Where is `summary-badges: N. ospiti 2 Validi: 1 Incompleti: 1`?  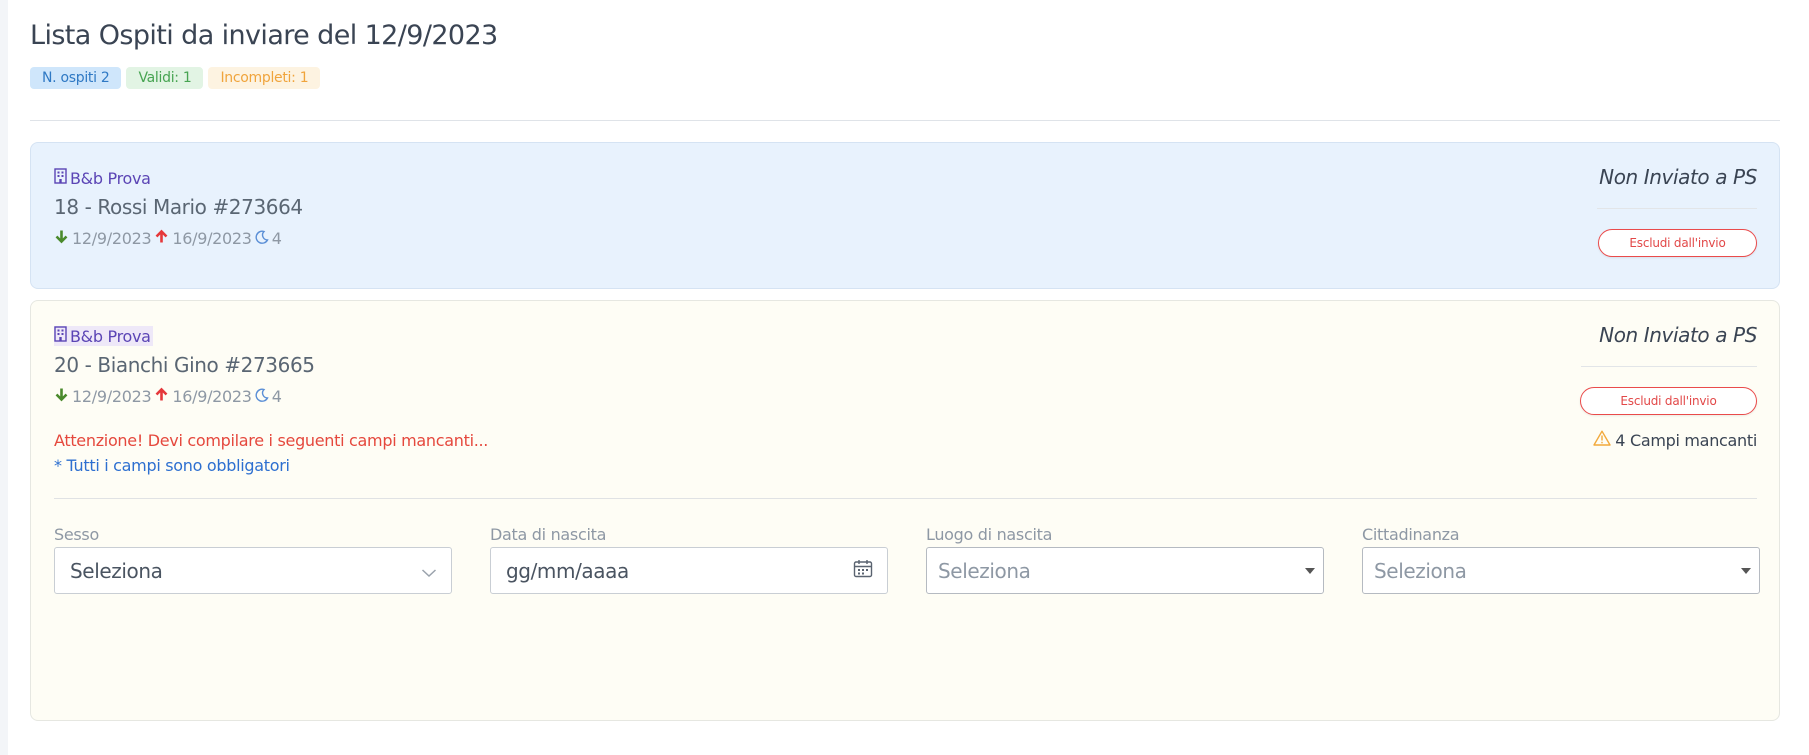 summary-badges: N. ospiti 2 Validi: 1 Incompleti: 1 is located at coordinates (175, 78).